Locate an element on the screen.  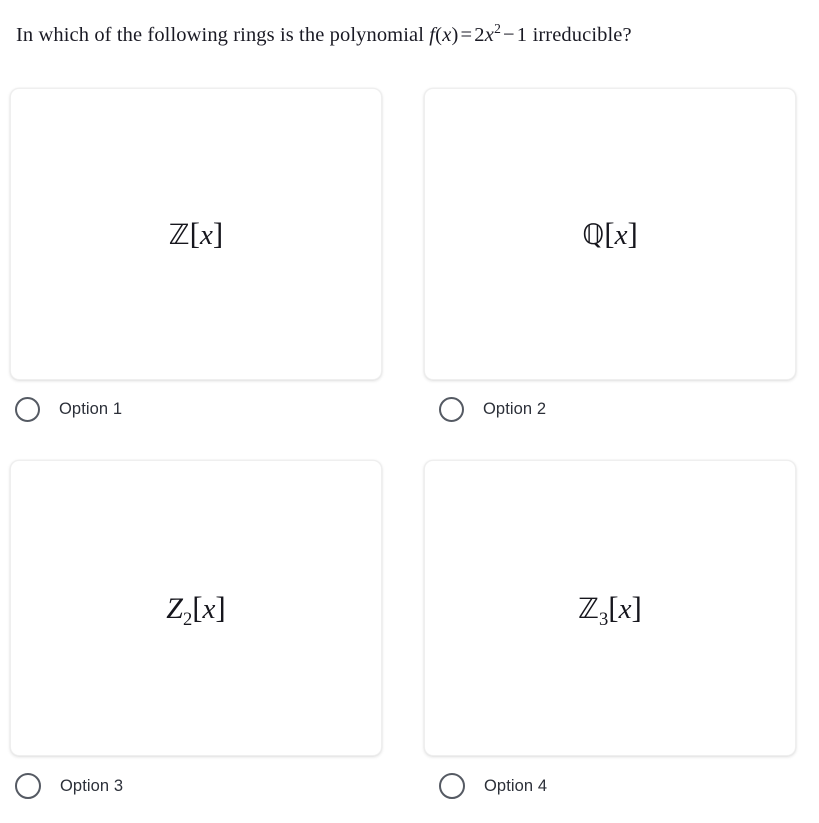
option-radio-row-4: Option 4 is located at coordinates (493, 786).